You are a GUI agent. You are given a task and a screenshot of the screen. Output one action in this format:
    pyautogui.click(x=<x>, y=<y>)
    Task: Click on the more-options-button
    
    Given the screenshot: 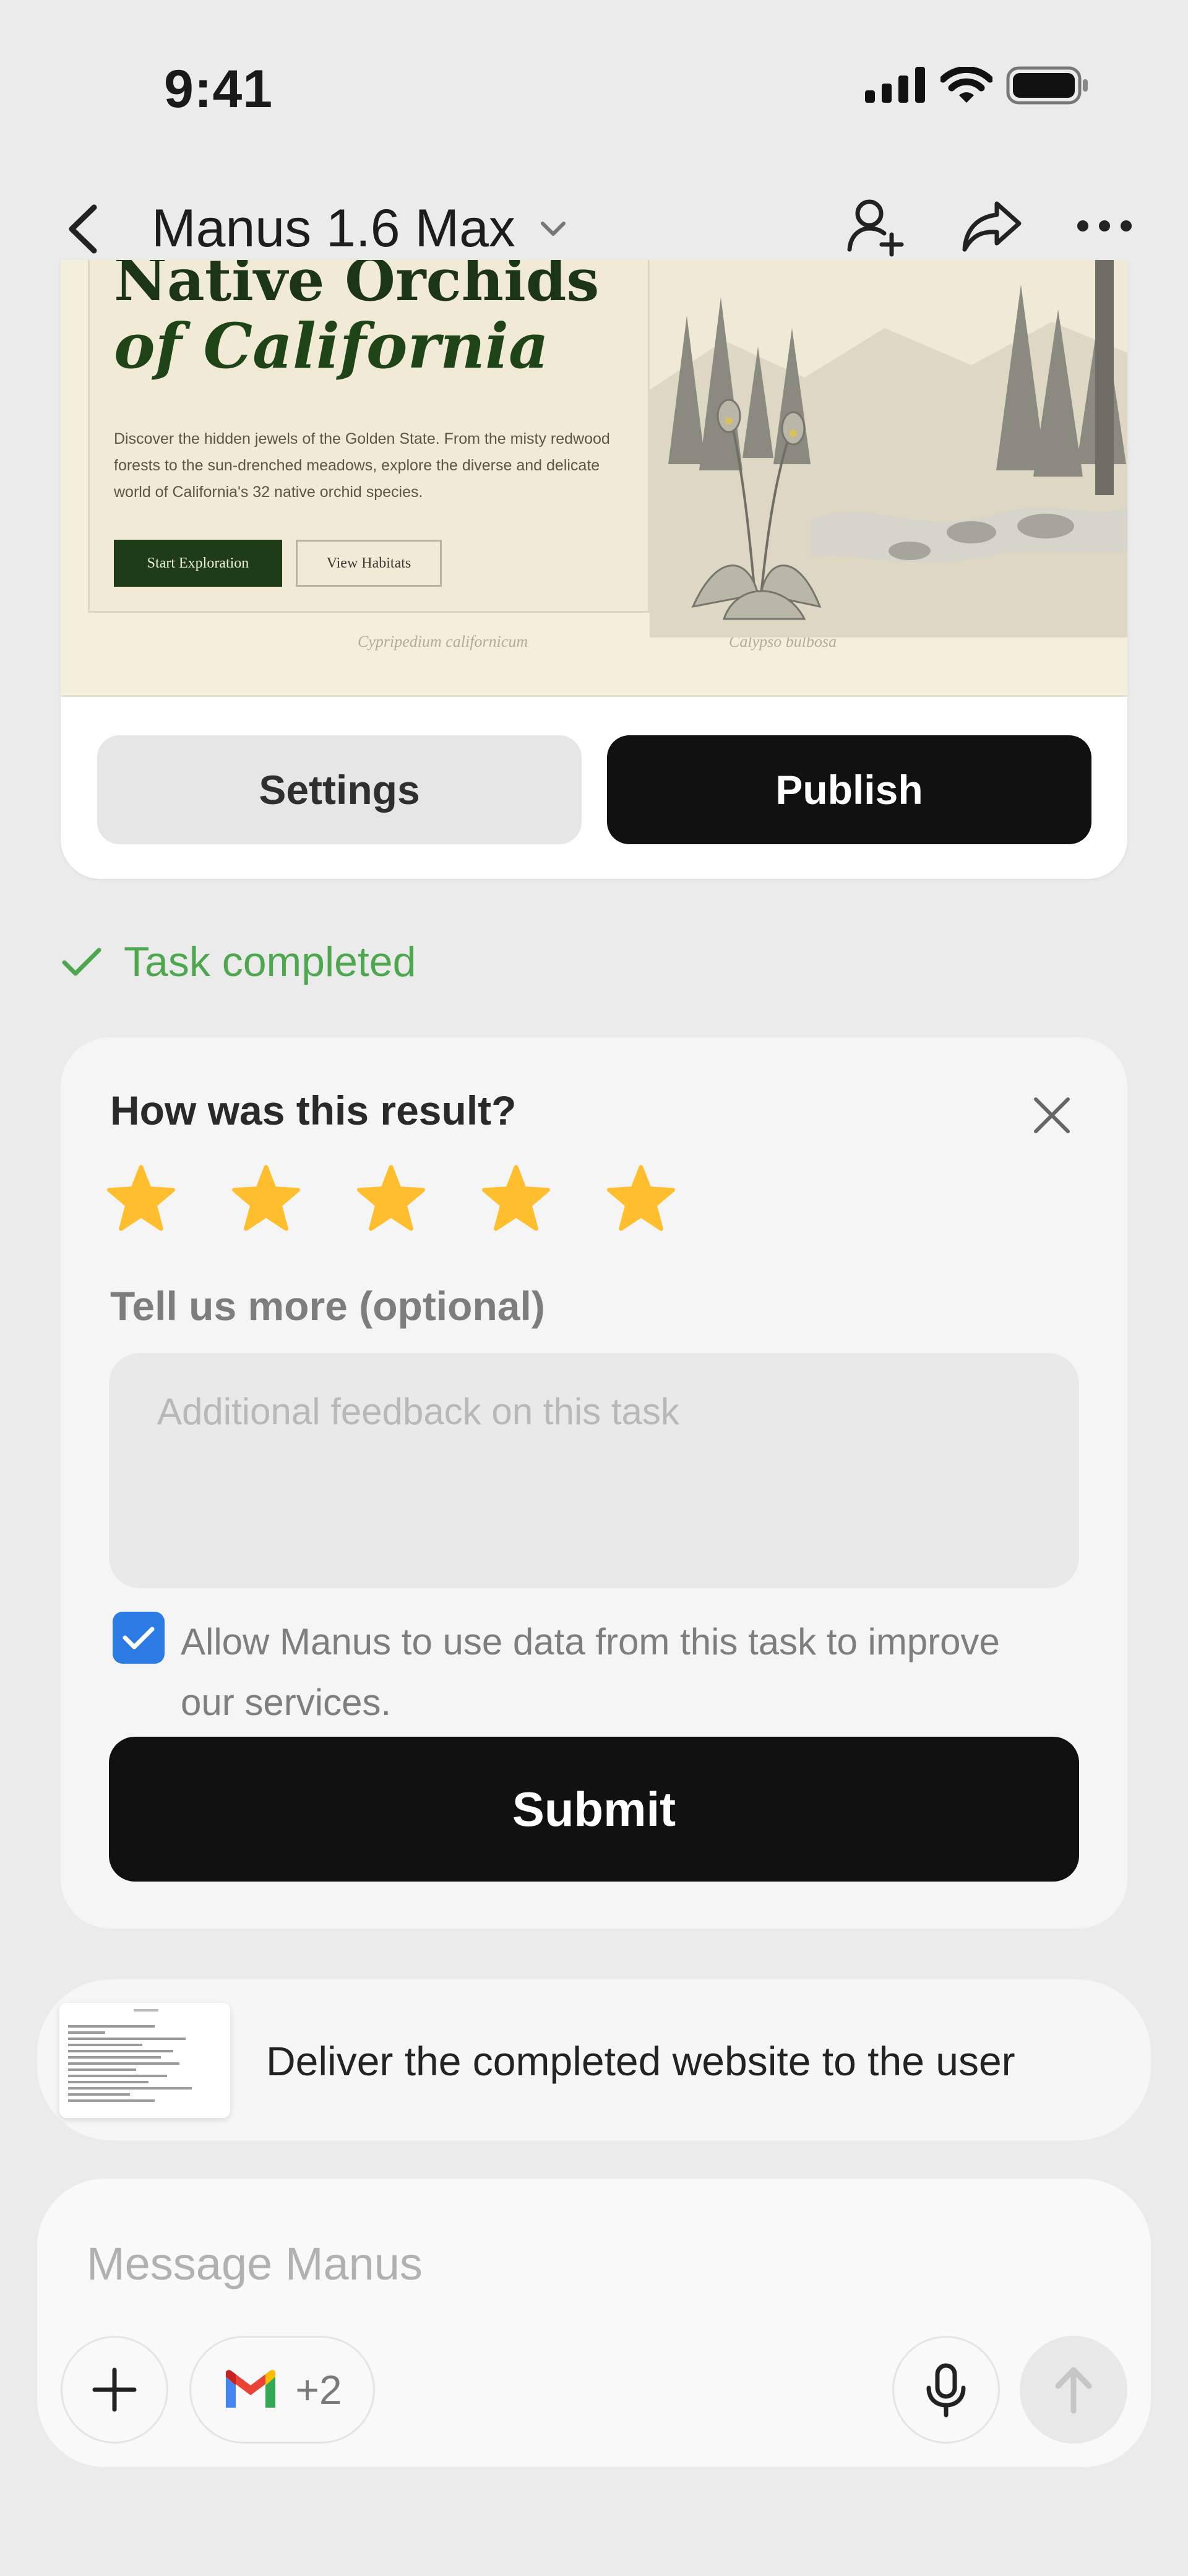 What is the action you would take?
    pyautogui.click(x=1104, y=226)
    